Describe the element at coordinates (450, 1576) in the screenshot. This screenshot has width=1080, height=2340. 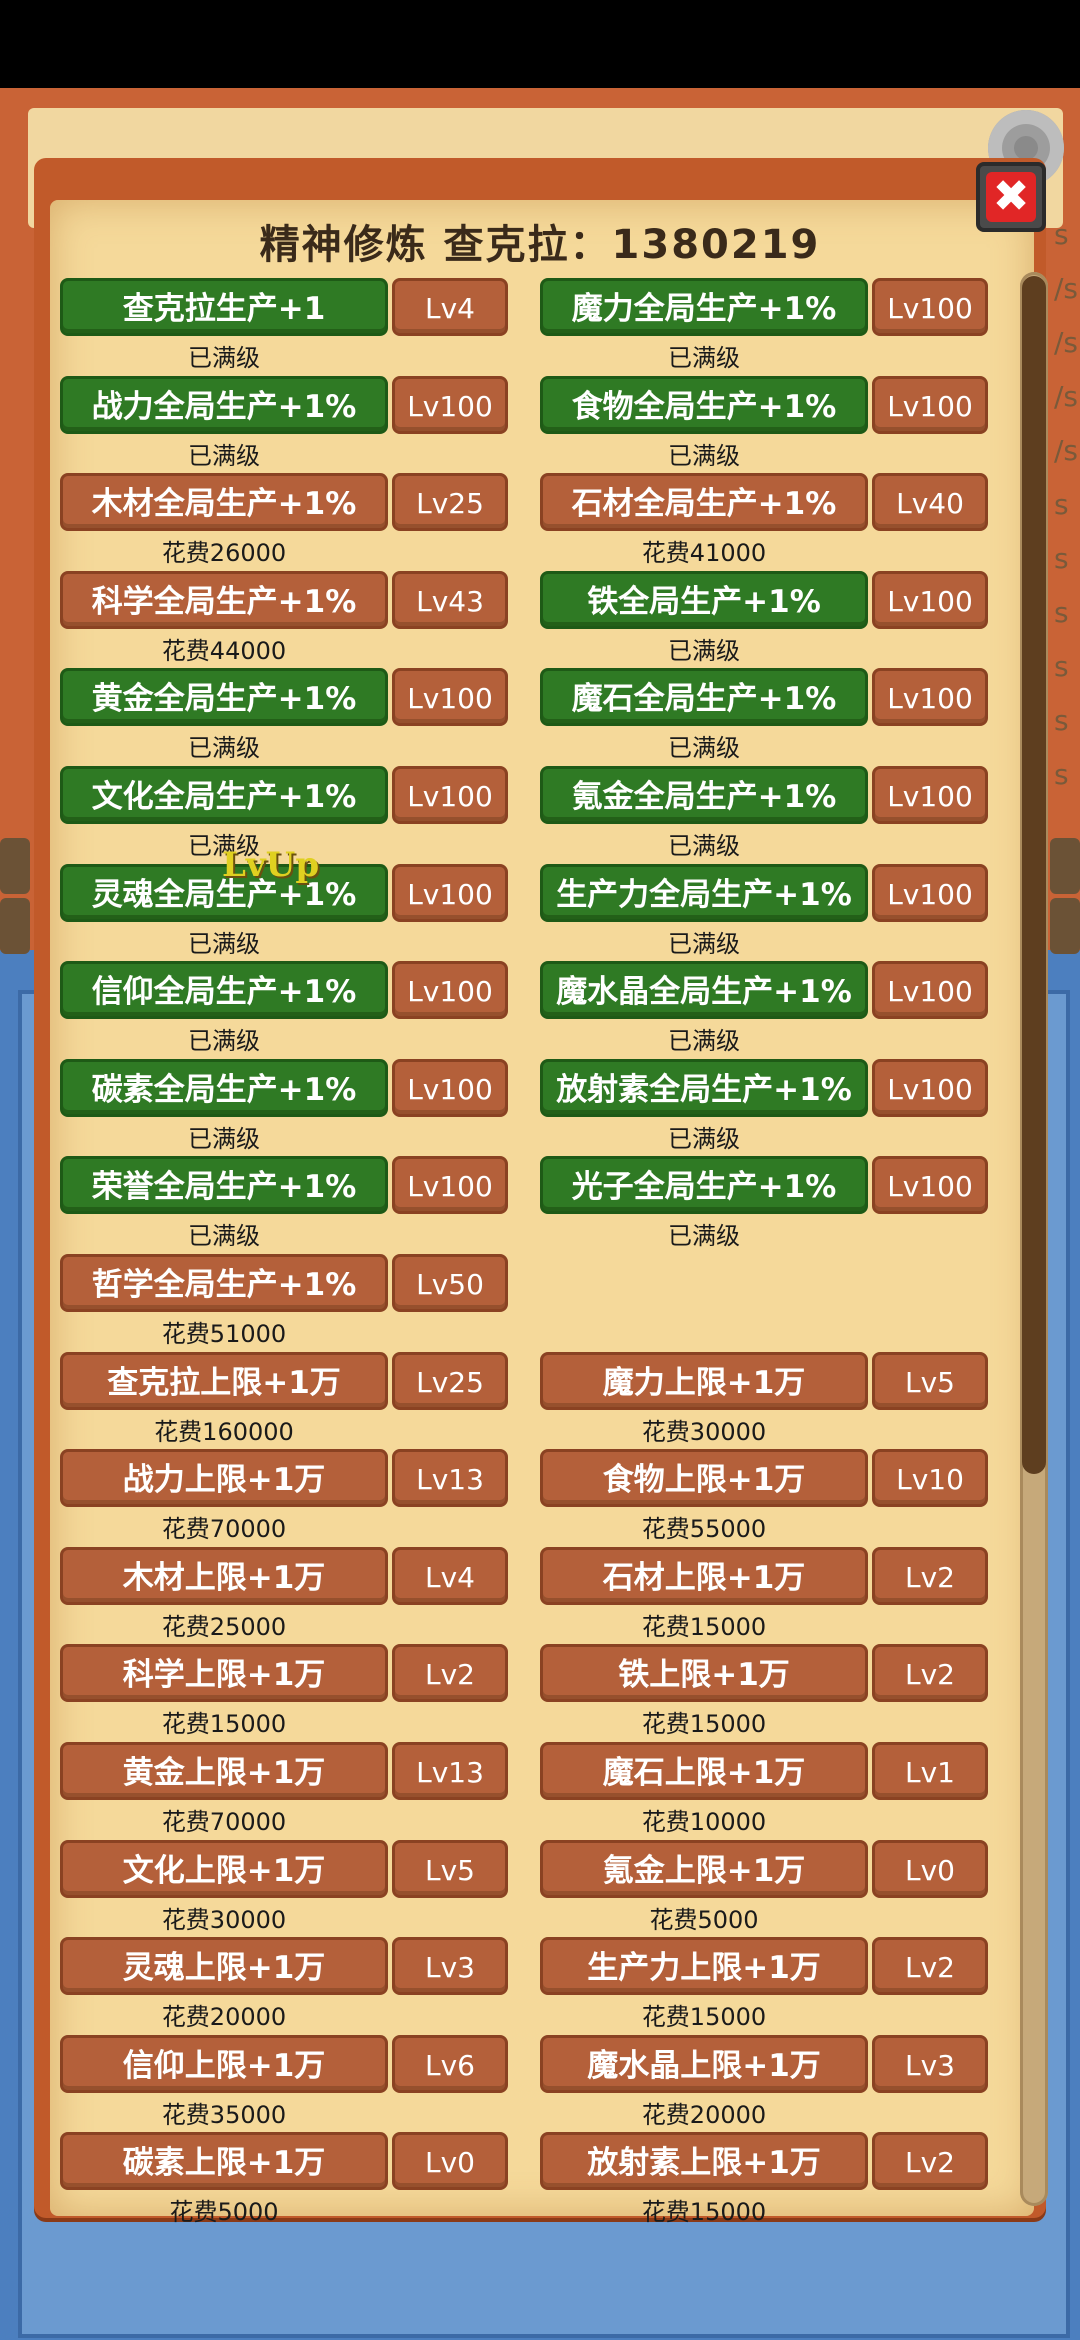
I see `level-badge: Lv4` at that location.